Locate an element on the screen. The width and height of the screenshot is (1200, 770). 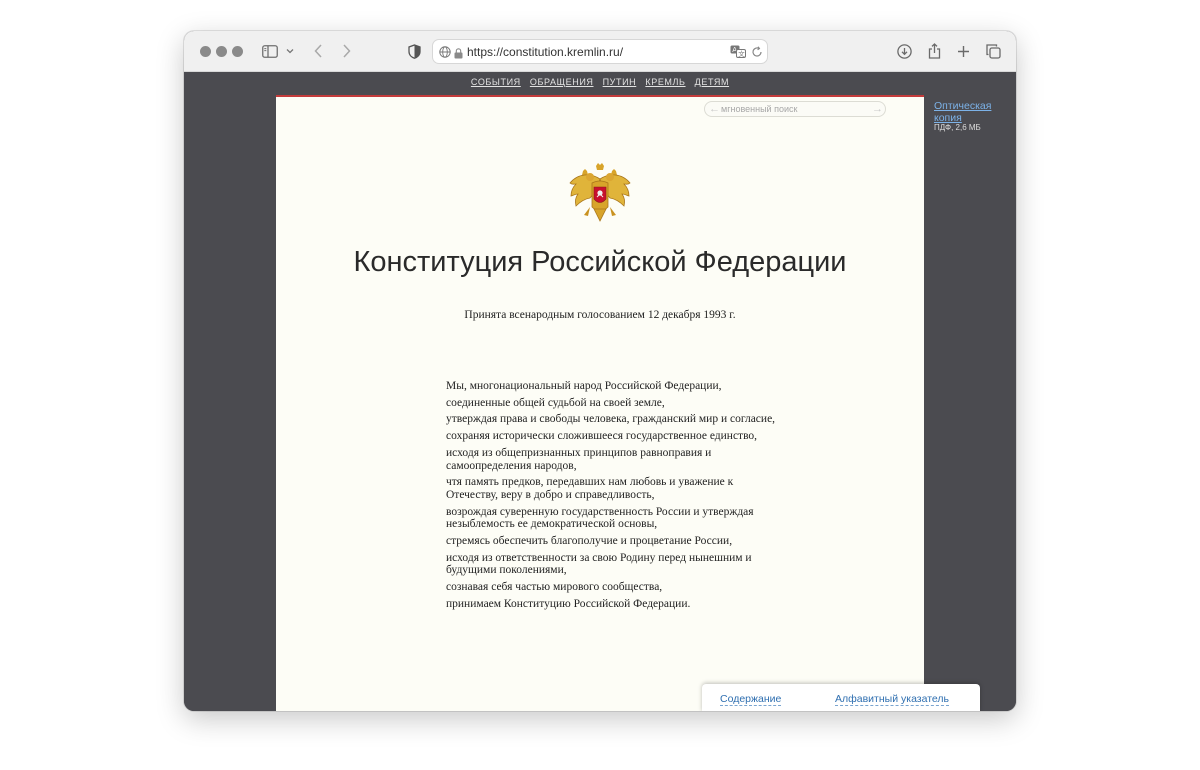
forward-icon is located at coordinates (346, 51).